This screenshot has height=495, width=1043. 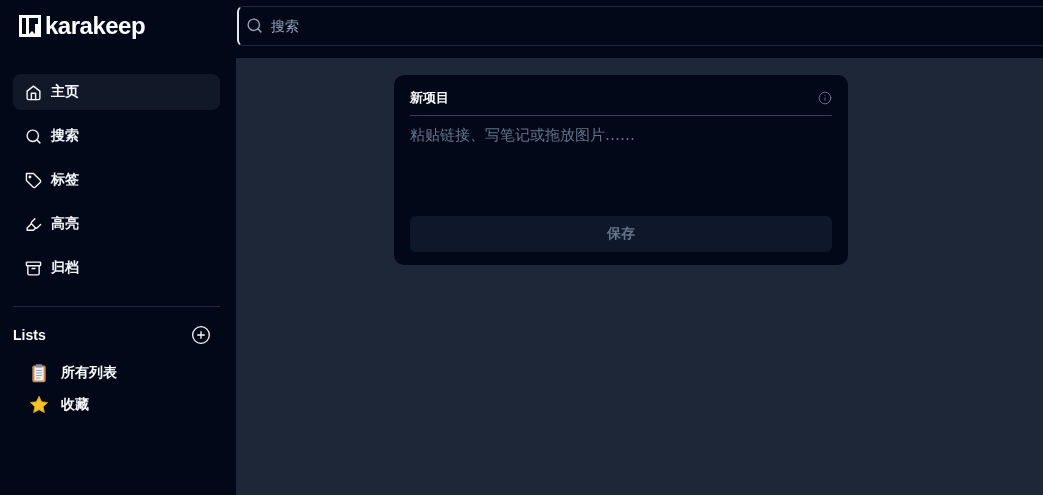 I want to click on nav-item: 搜索, so click(x=116, y=136).